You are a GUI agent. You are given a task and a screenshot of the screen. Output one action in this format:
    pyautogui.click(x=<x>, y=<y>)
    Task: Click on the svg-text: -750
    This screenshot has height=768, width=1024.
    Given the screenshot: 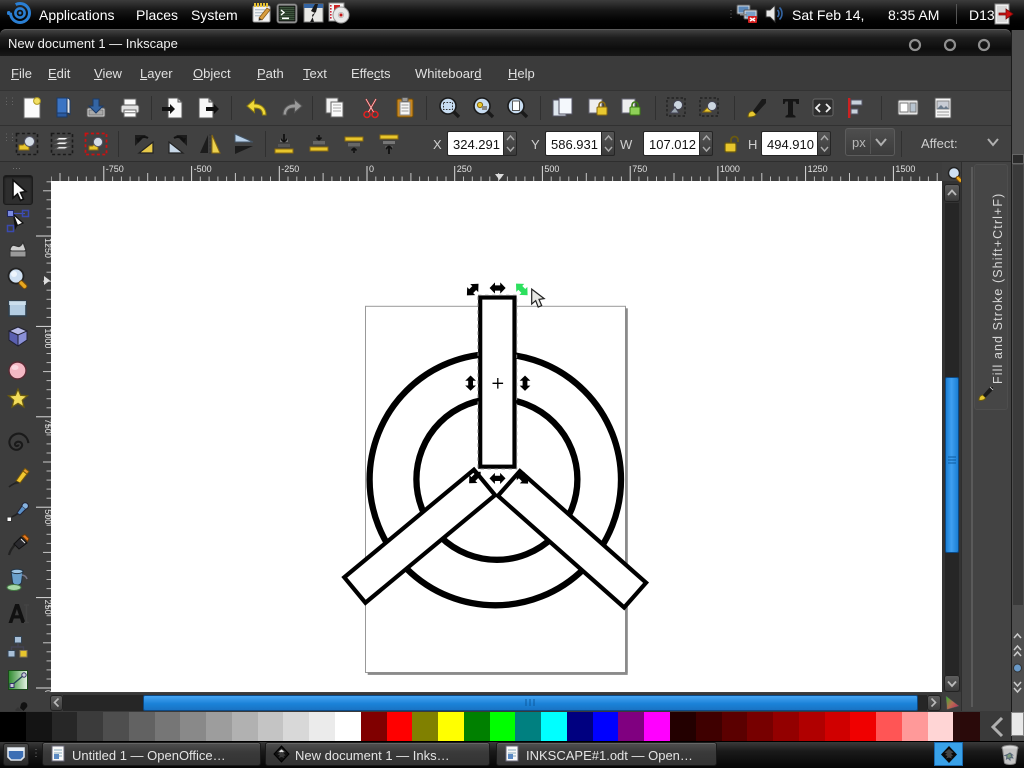 What is the action you would take?
    pyautogui.click(x=115, y=169)
    